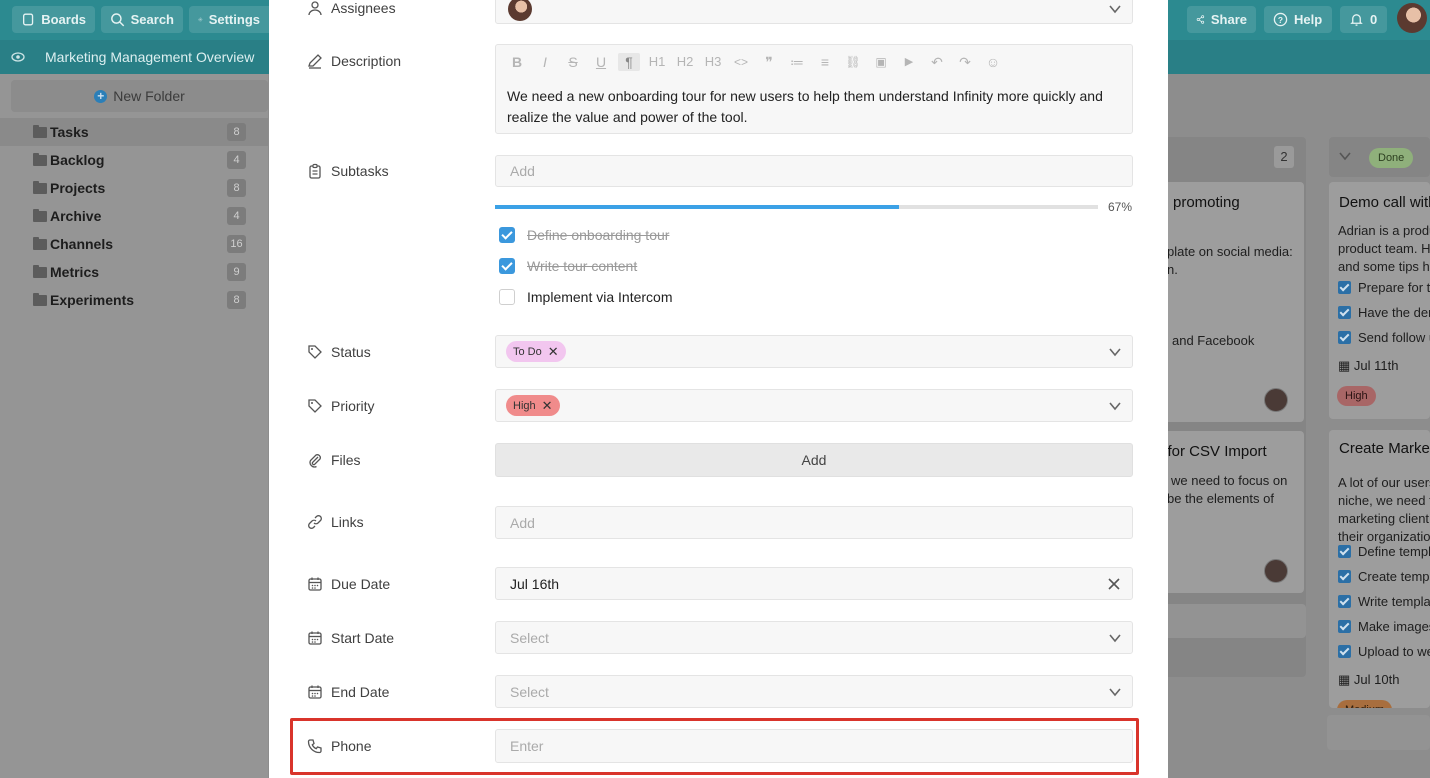 The height and width of the screenshot is (778, 1430). What do you see at coordinates (814, 637) in the screenshot?
I see `start-date-select: Select` at bounding box center [814, 637].